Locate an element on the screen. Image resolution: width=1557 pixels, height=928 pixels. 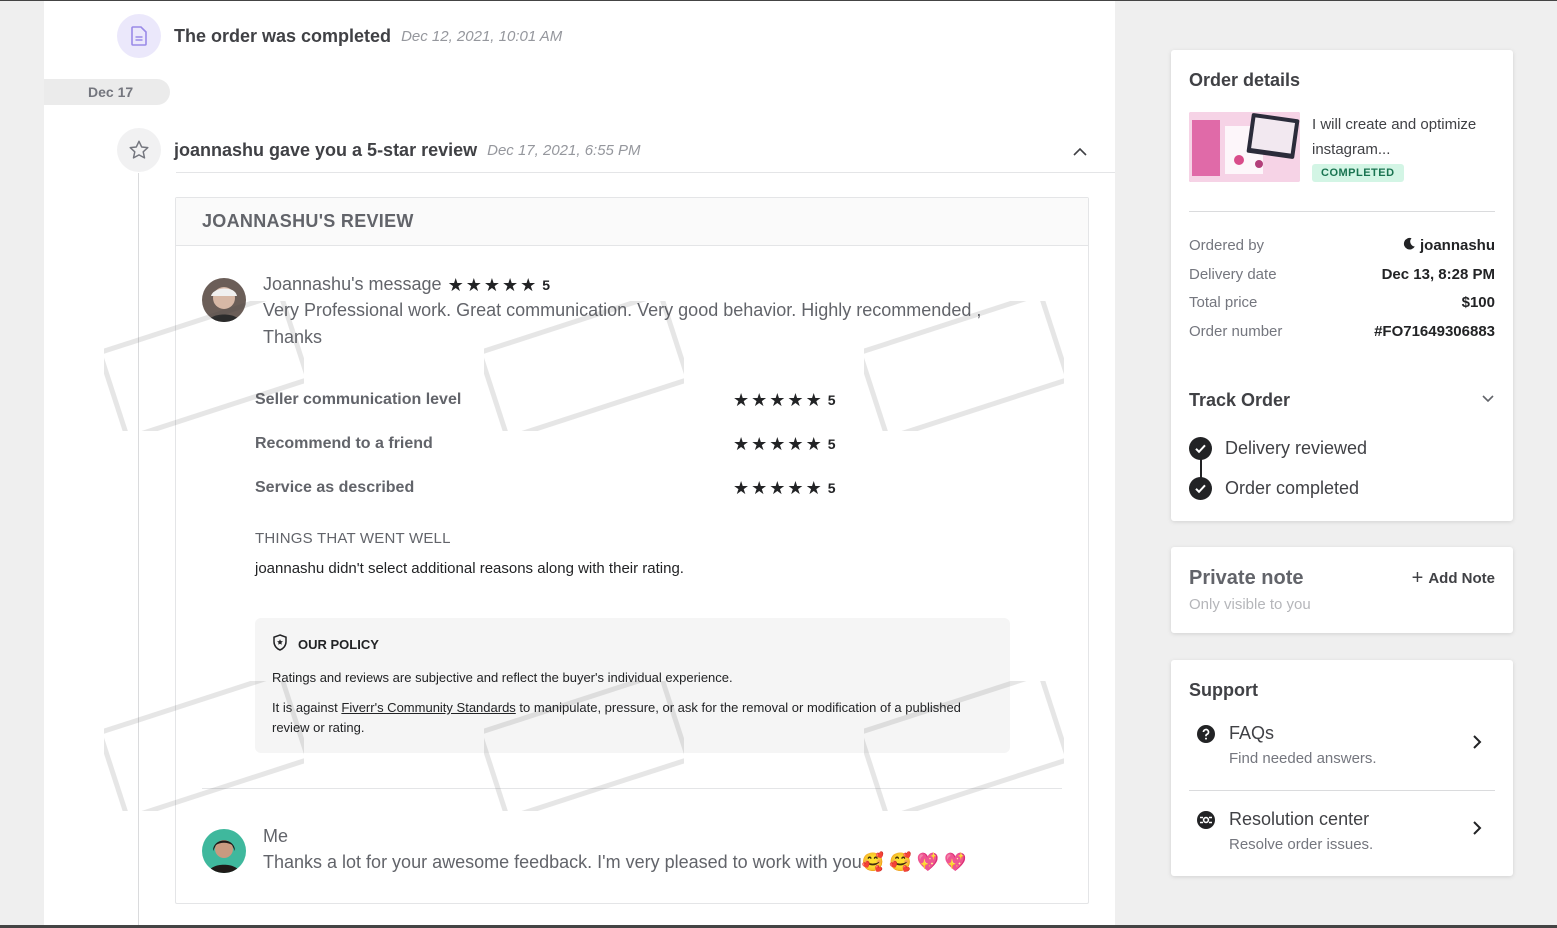
event-date: Dec 17, 2021, 6:55 PM is located at coordinates (564, 150).